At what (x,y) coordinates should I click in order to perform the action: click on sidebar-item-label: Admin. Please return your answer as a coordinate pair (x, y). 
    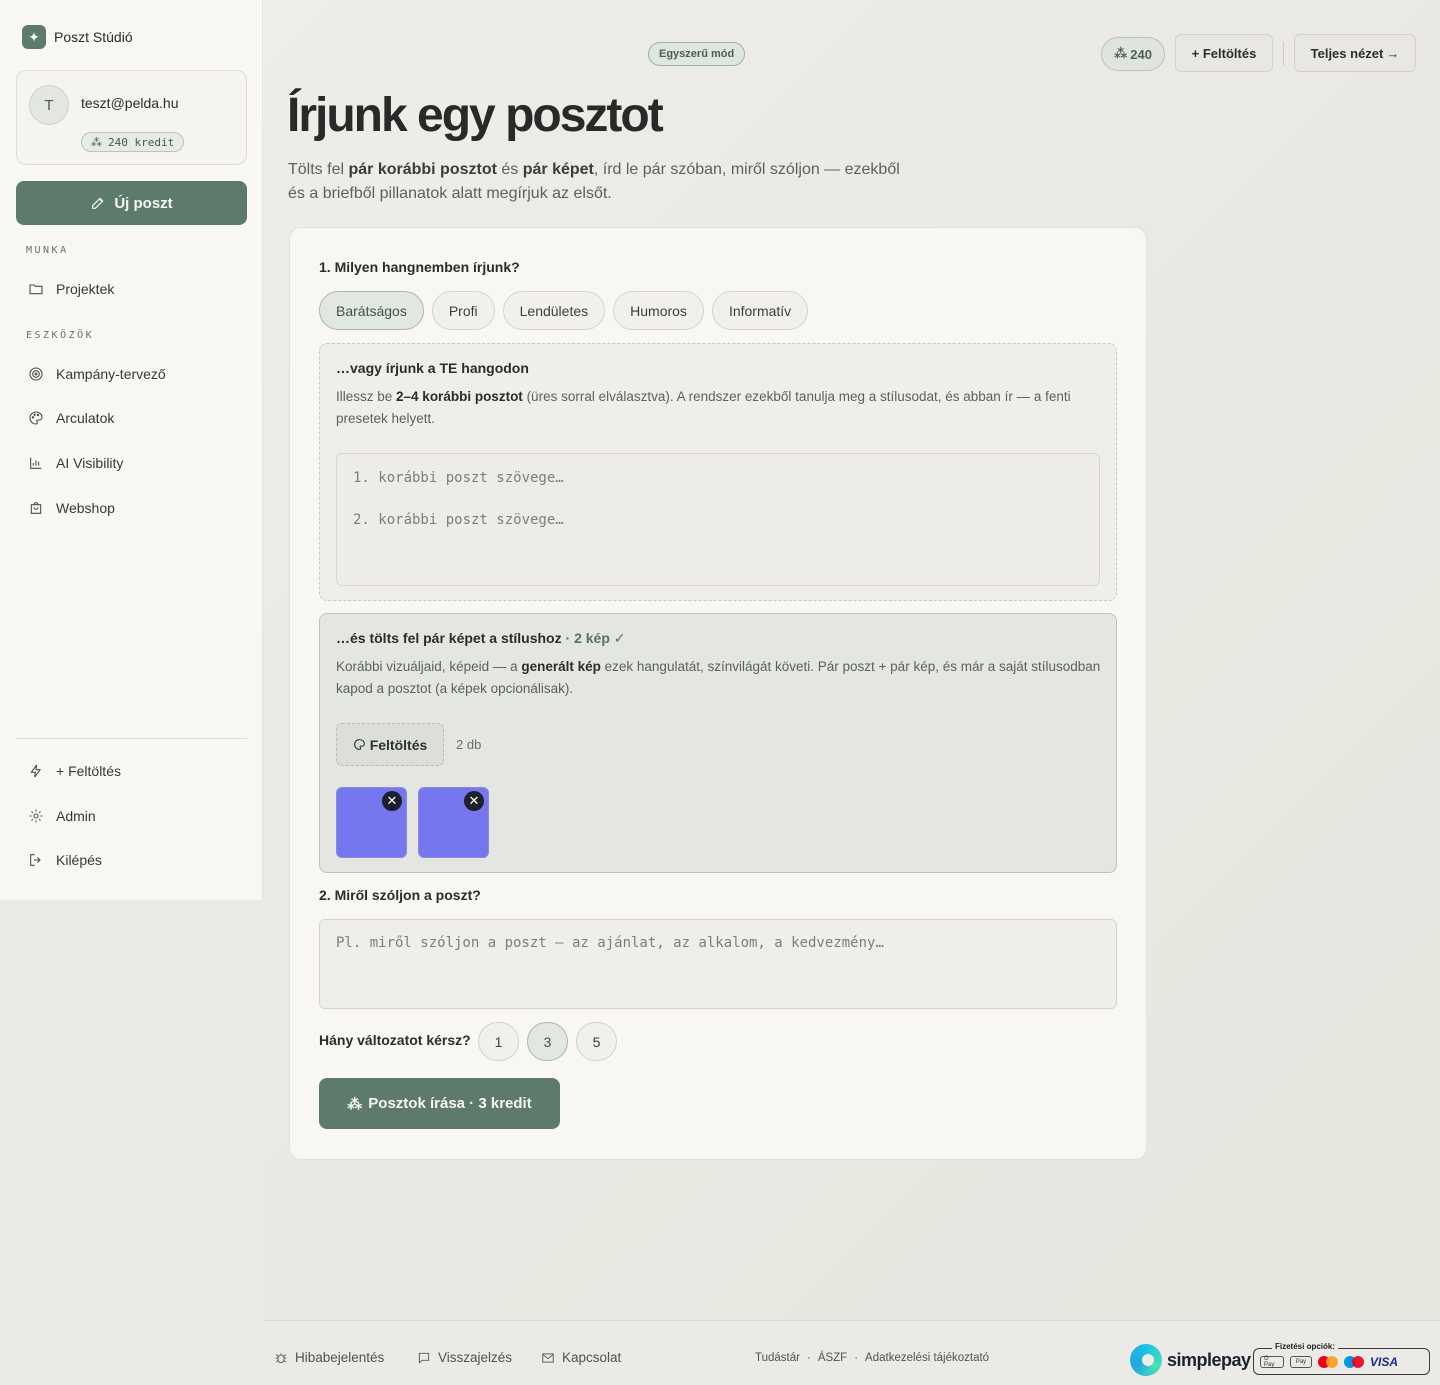
    Looking at the image, I should click on (76, 816).